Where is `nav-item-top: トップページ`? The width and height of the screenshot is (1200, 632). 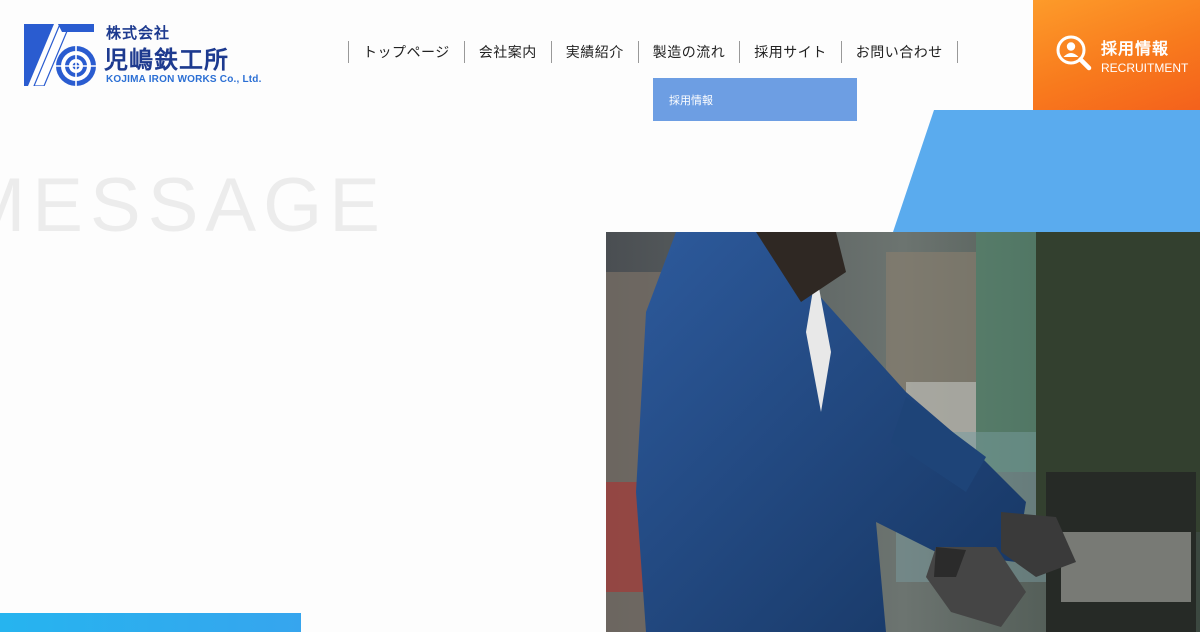 nav-item-top: トップページ is located at coordinates (406, 52).